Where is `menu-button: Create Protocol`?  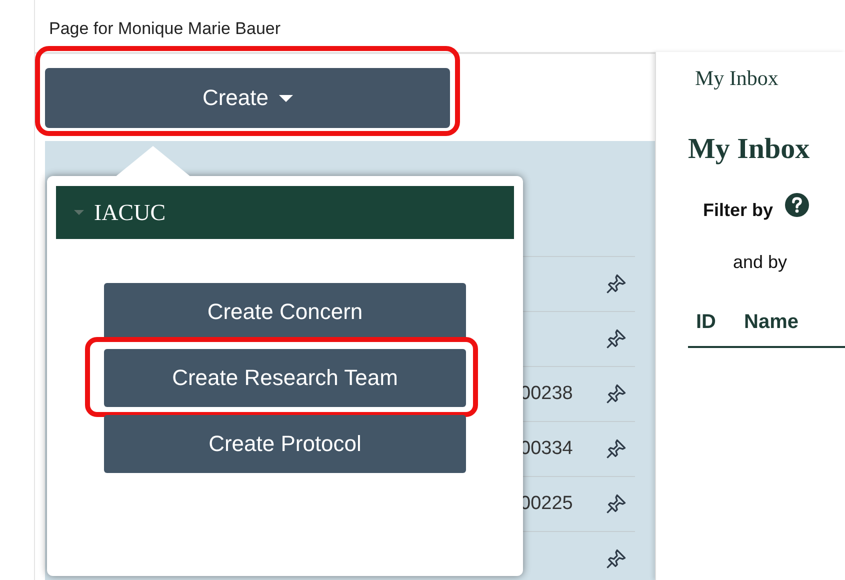
menu-button: Create Protocol is located at coordinates (285, 444).